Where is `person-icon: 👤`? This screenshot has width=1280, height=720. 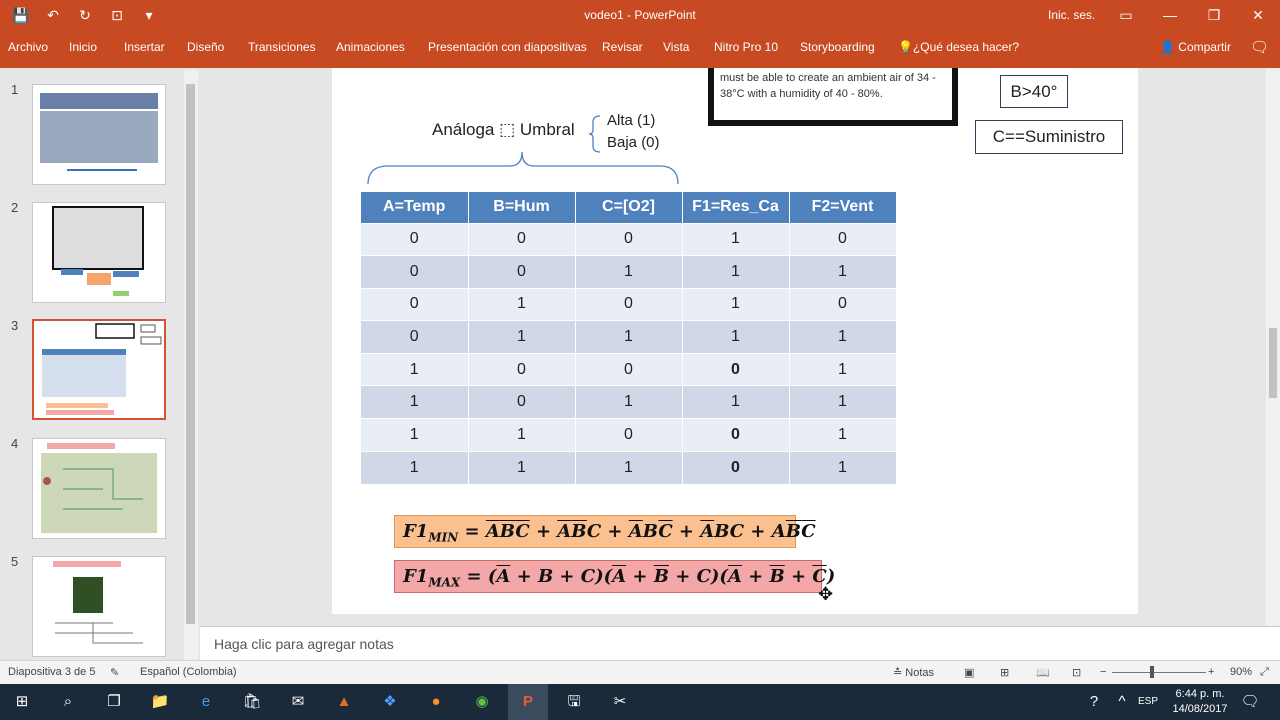
person-icon: 👤 is located at coordinates (1169, 47).